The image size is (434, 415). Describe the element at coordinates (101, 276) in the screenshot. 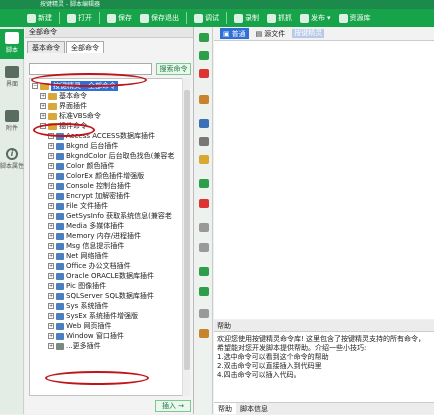

I see `tree-item-plugin: + Oracle ORACLE数据库插件` at that location.